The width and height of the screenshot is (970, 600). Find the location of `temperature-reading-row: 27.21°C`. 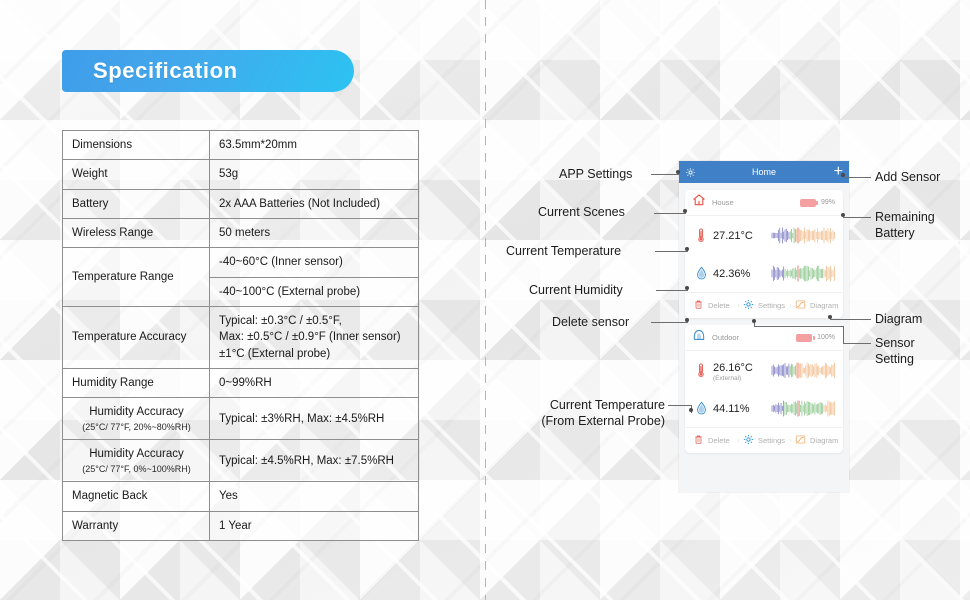

temperature-reading-row: 27.21°C is located at coordinates (764, 235).